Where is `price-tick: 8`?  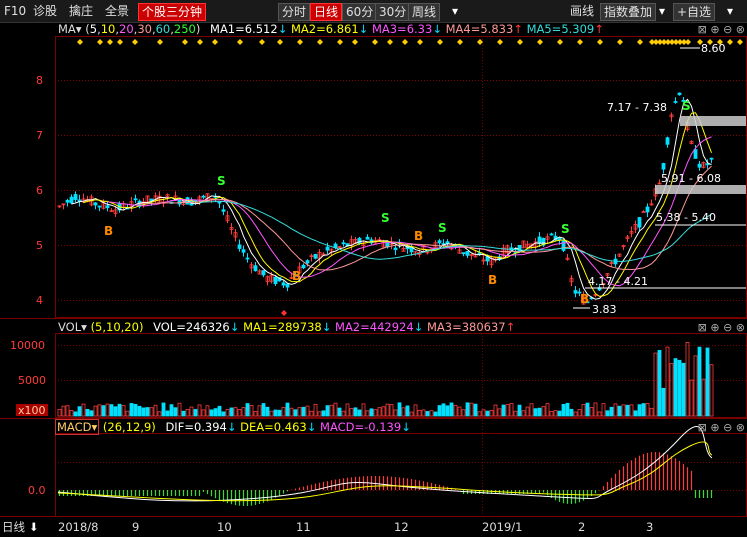 price-tick: 8 is located at coordinates (39, 80).